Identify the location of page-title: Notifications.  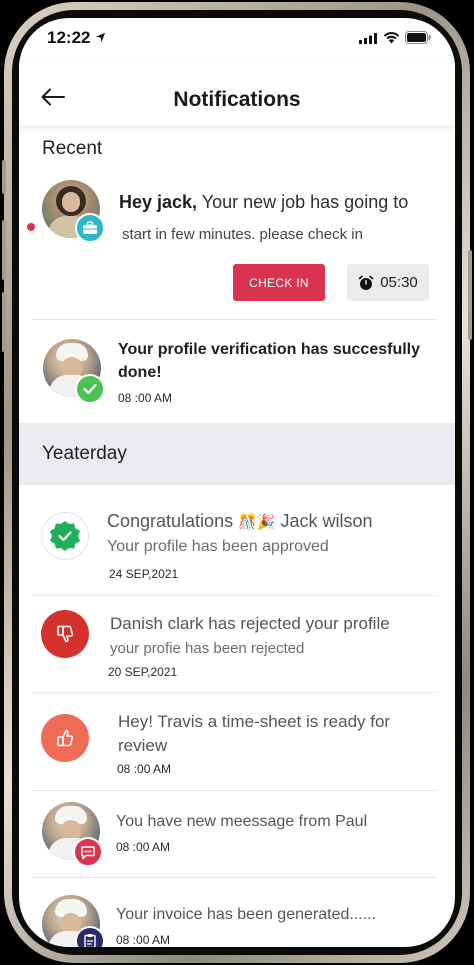
(237, 99).